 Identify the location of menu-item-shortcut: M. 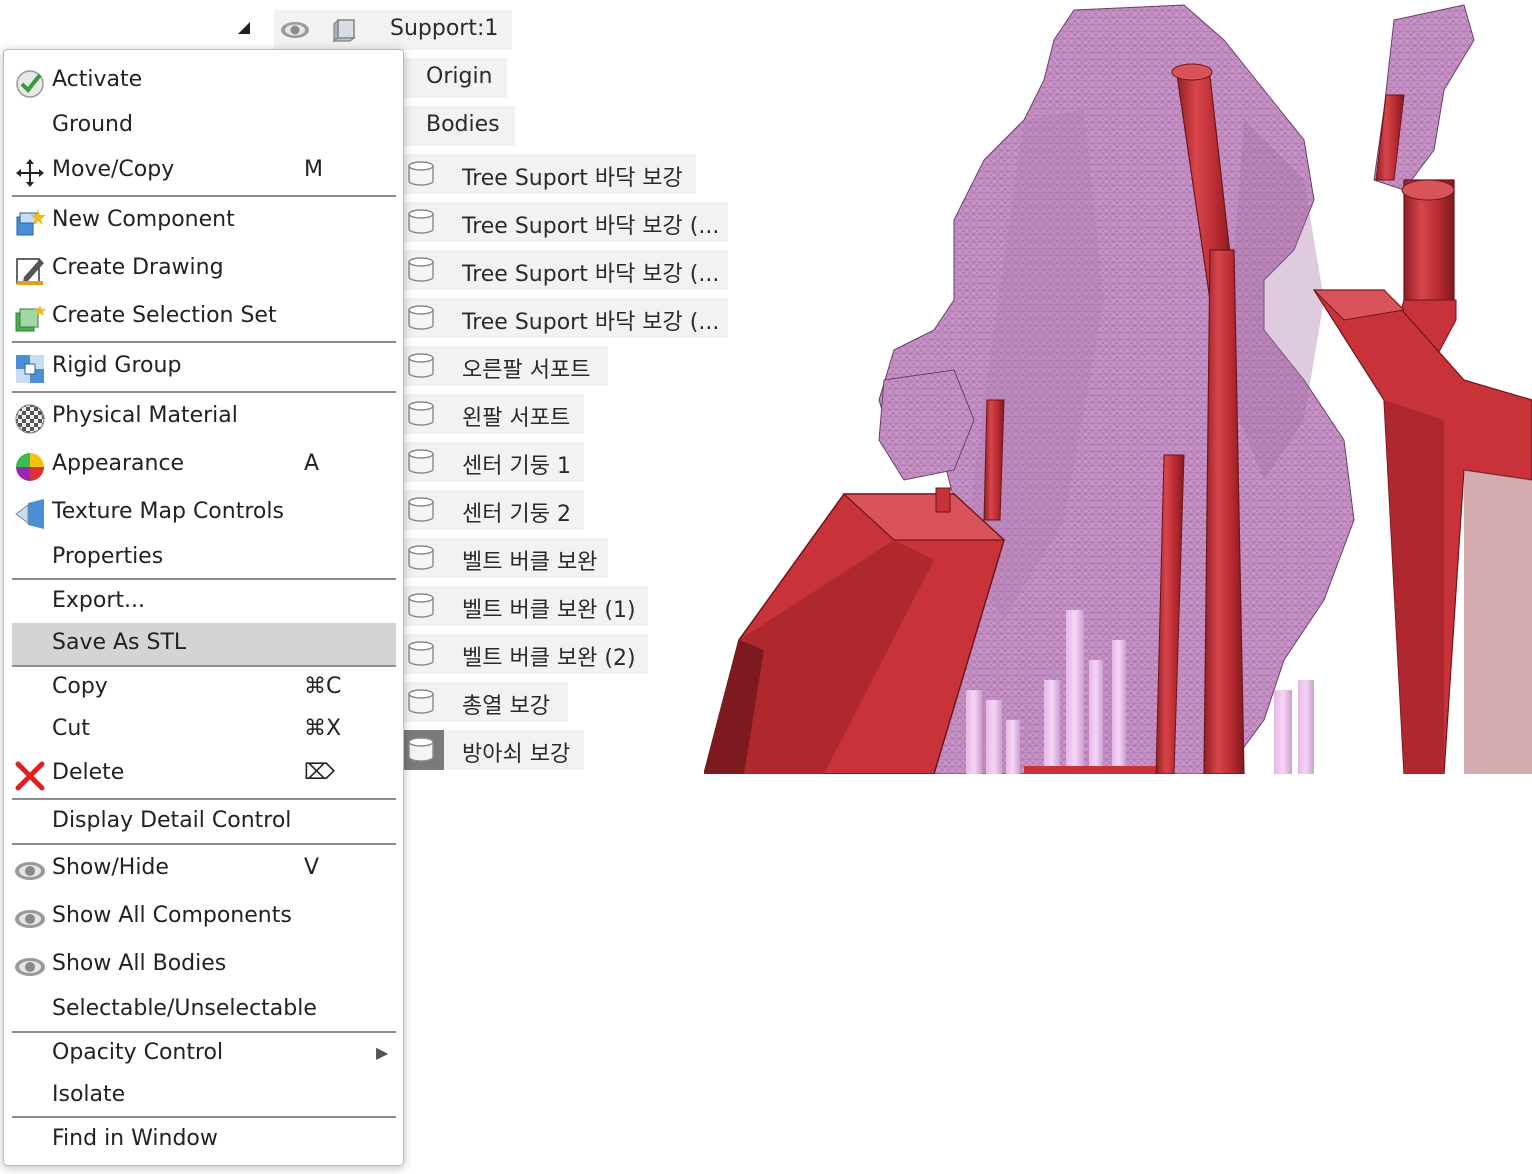
(313, 169).